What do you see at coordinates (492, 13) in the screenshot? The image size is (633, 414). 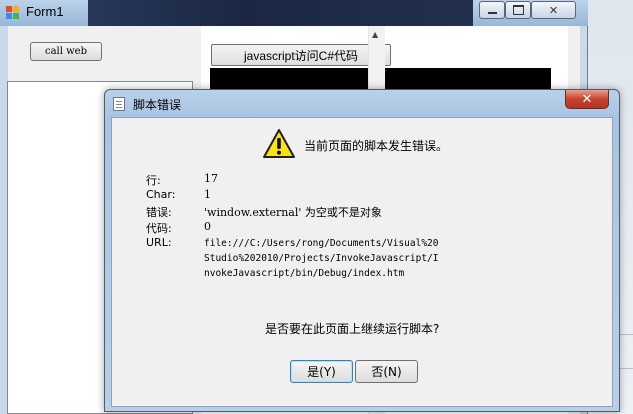 I see `minimize-icon` at bounding box center [492, 13].